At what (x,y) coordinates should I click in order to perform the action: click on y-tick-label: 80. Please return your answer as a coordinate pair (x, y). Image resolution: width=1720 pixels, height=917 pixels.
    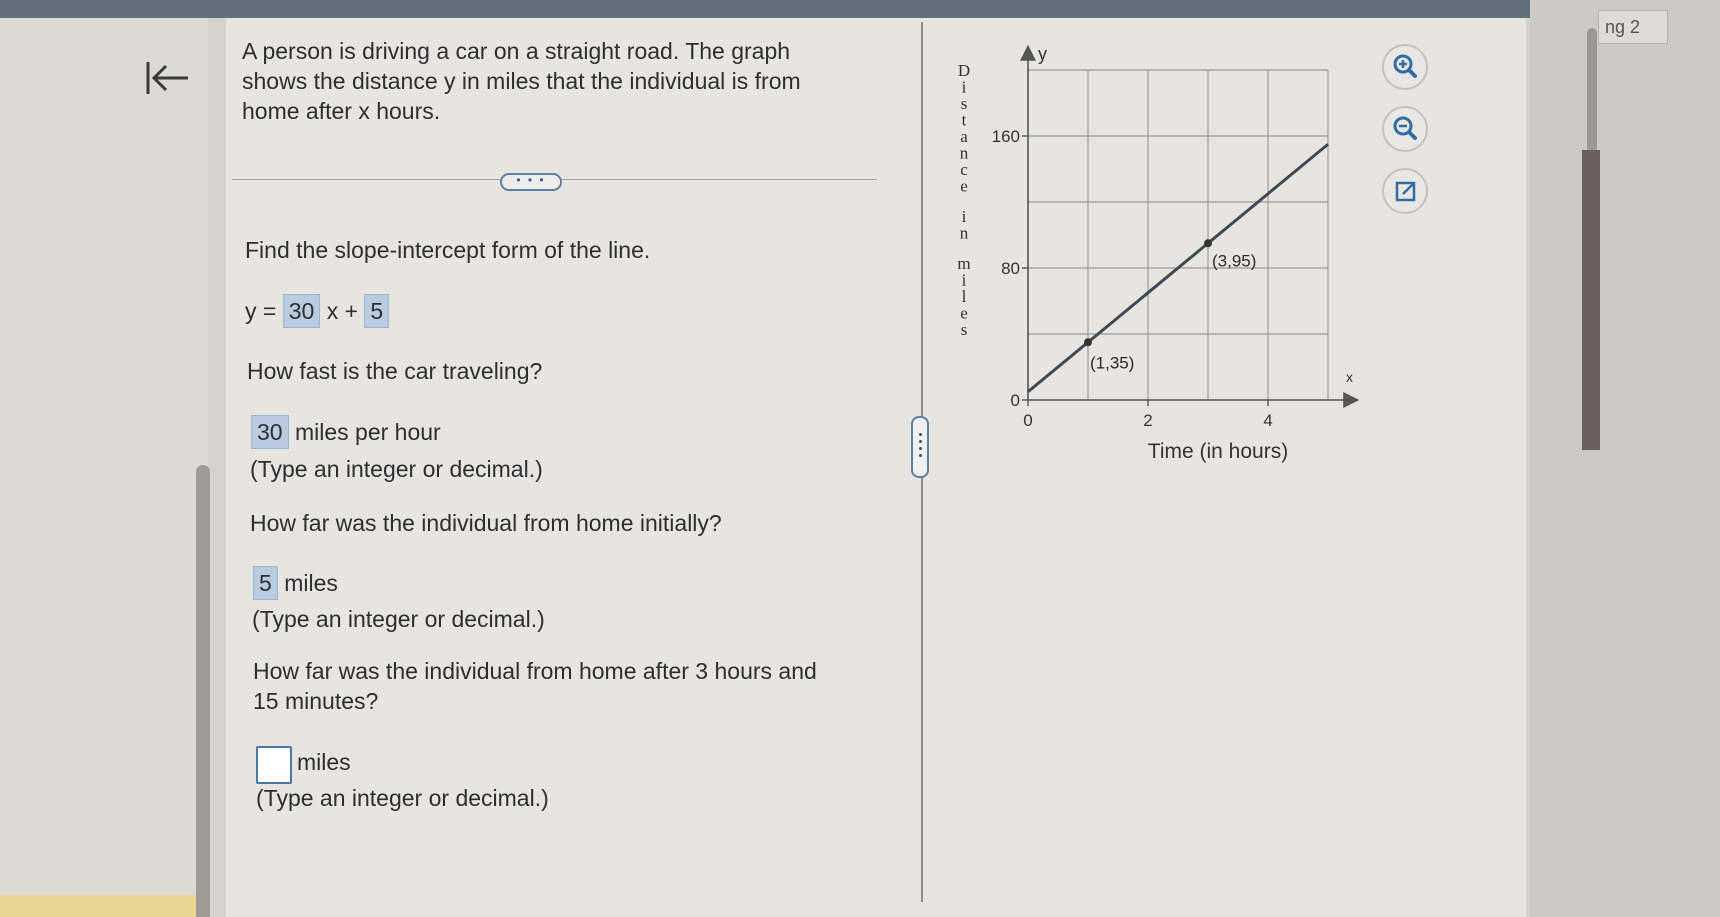
    Looking at the image, I should click on (1010, 268).